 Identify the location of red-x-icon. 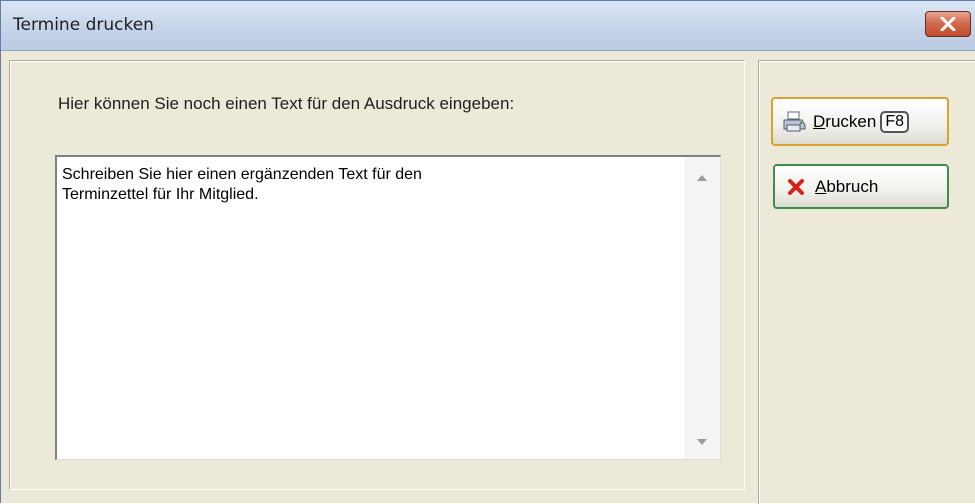
(796, 187).